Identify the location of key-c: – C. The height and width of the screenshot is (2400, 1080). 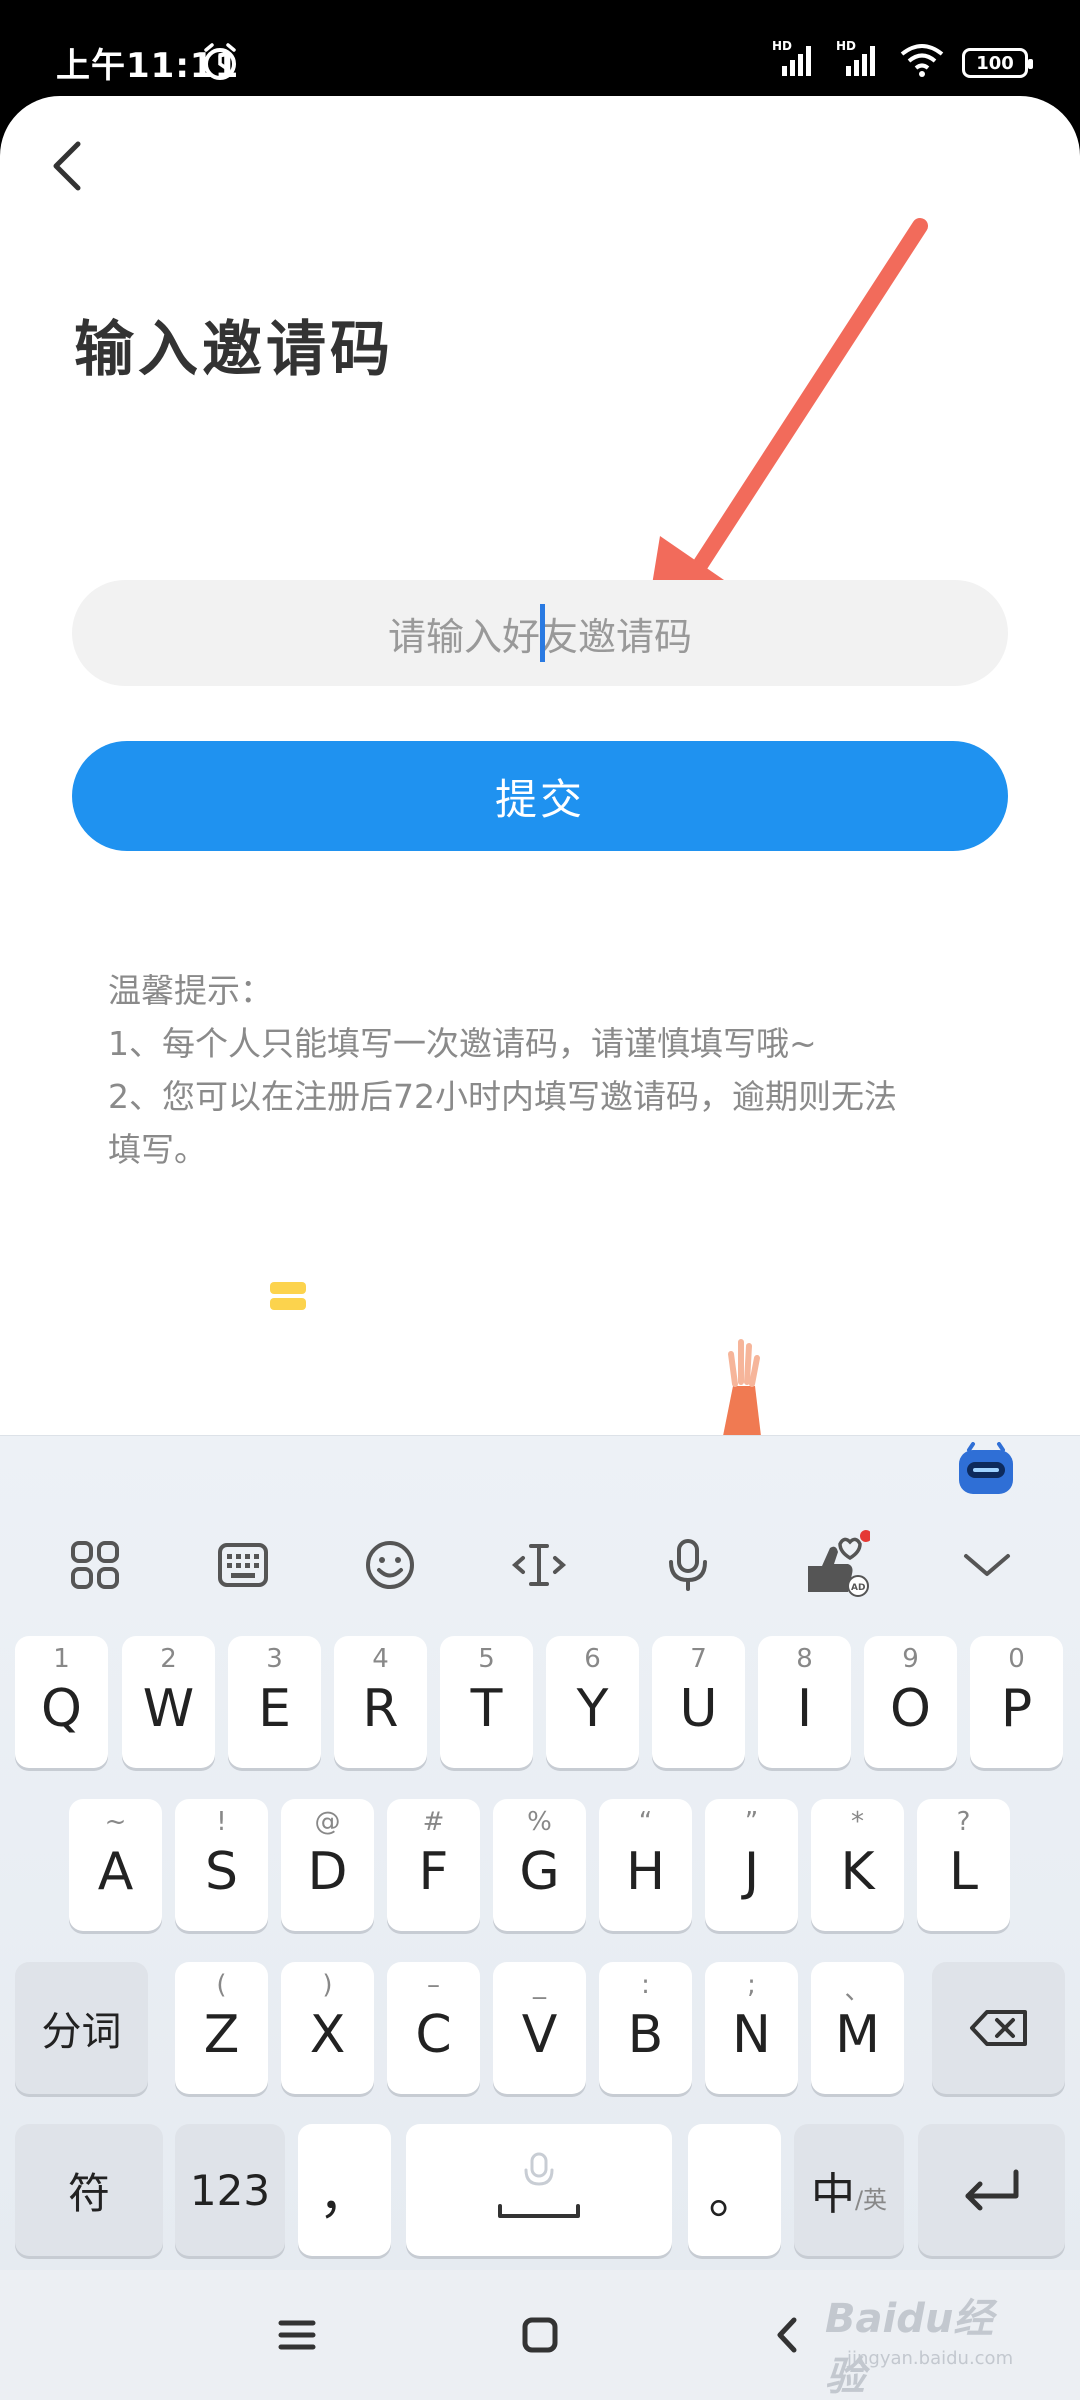
(433, 2028).